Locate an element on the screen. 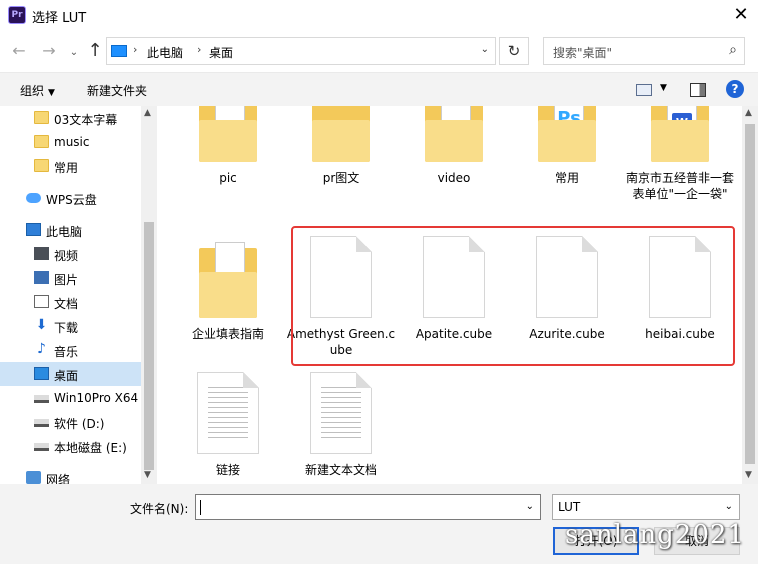 This screenshot has height=564, width=758. file-list-scrollbar: ▲ ▼ is located at coordinates (750, 295).